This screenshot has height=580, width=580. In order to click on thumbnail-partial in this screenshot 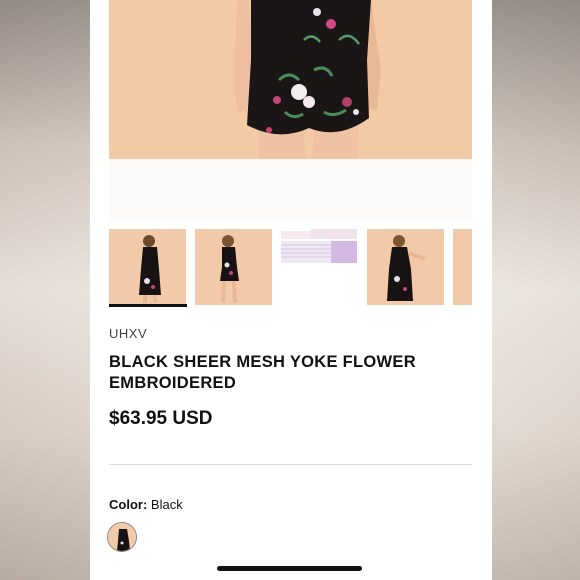, I will do `click(462, 267)`.